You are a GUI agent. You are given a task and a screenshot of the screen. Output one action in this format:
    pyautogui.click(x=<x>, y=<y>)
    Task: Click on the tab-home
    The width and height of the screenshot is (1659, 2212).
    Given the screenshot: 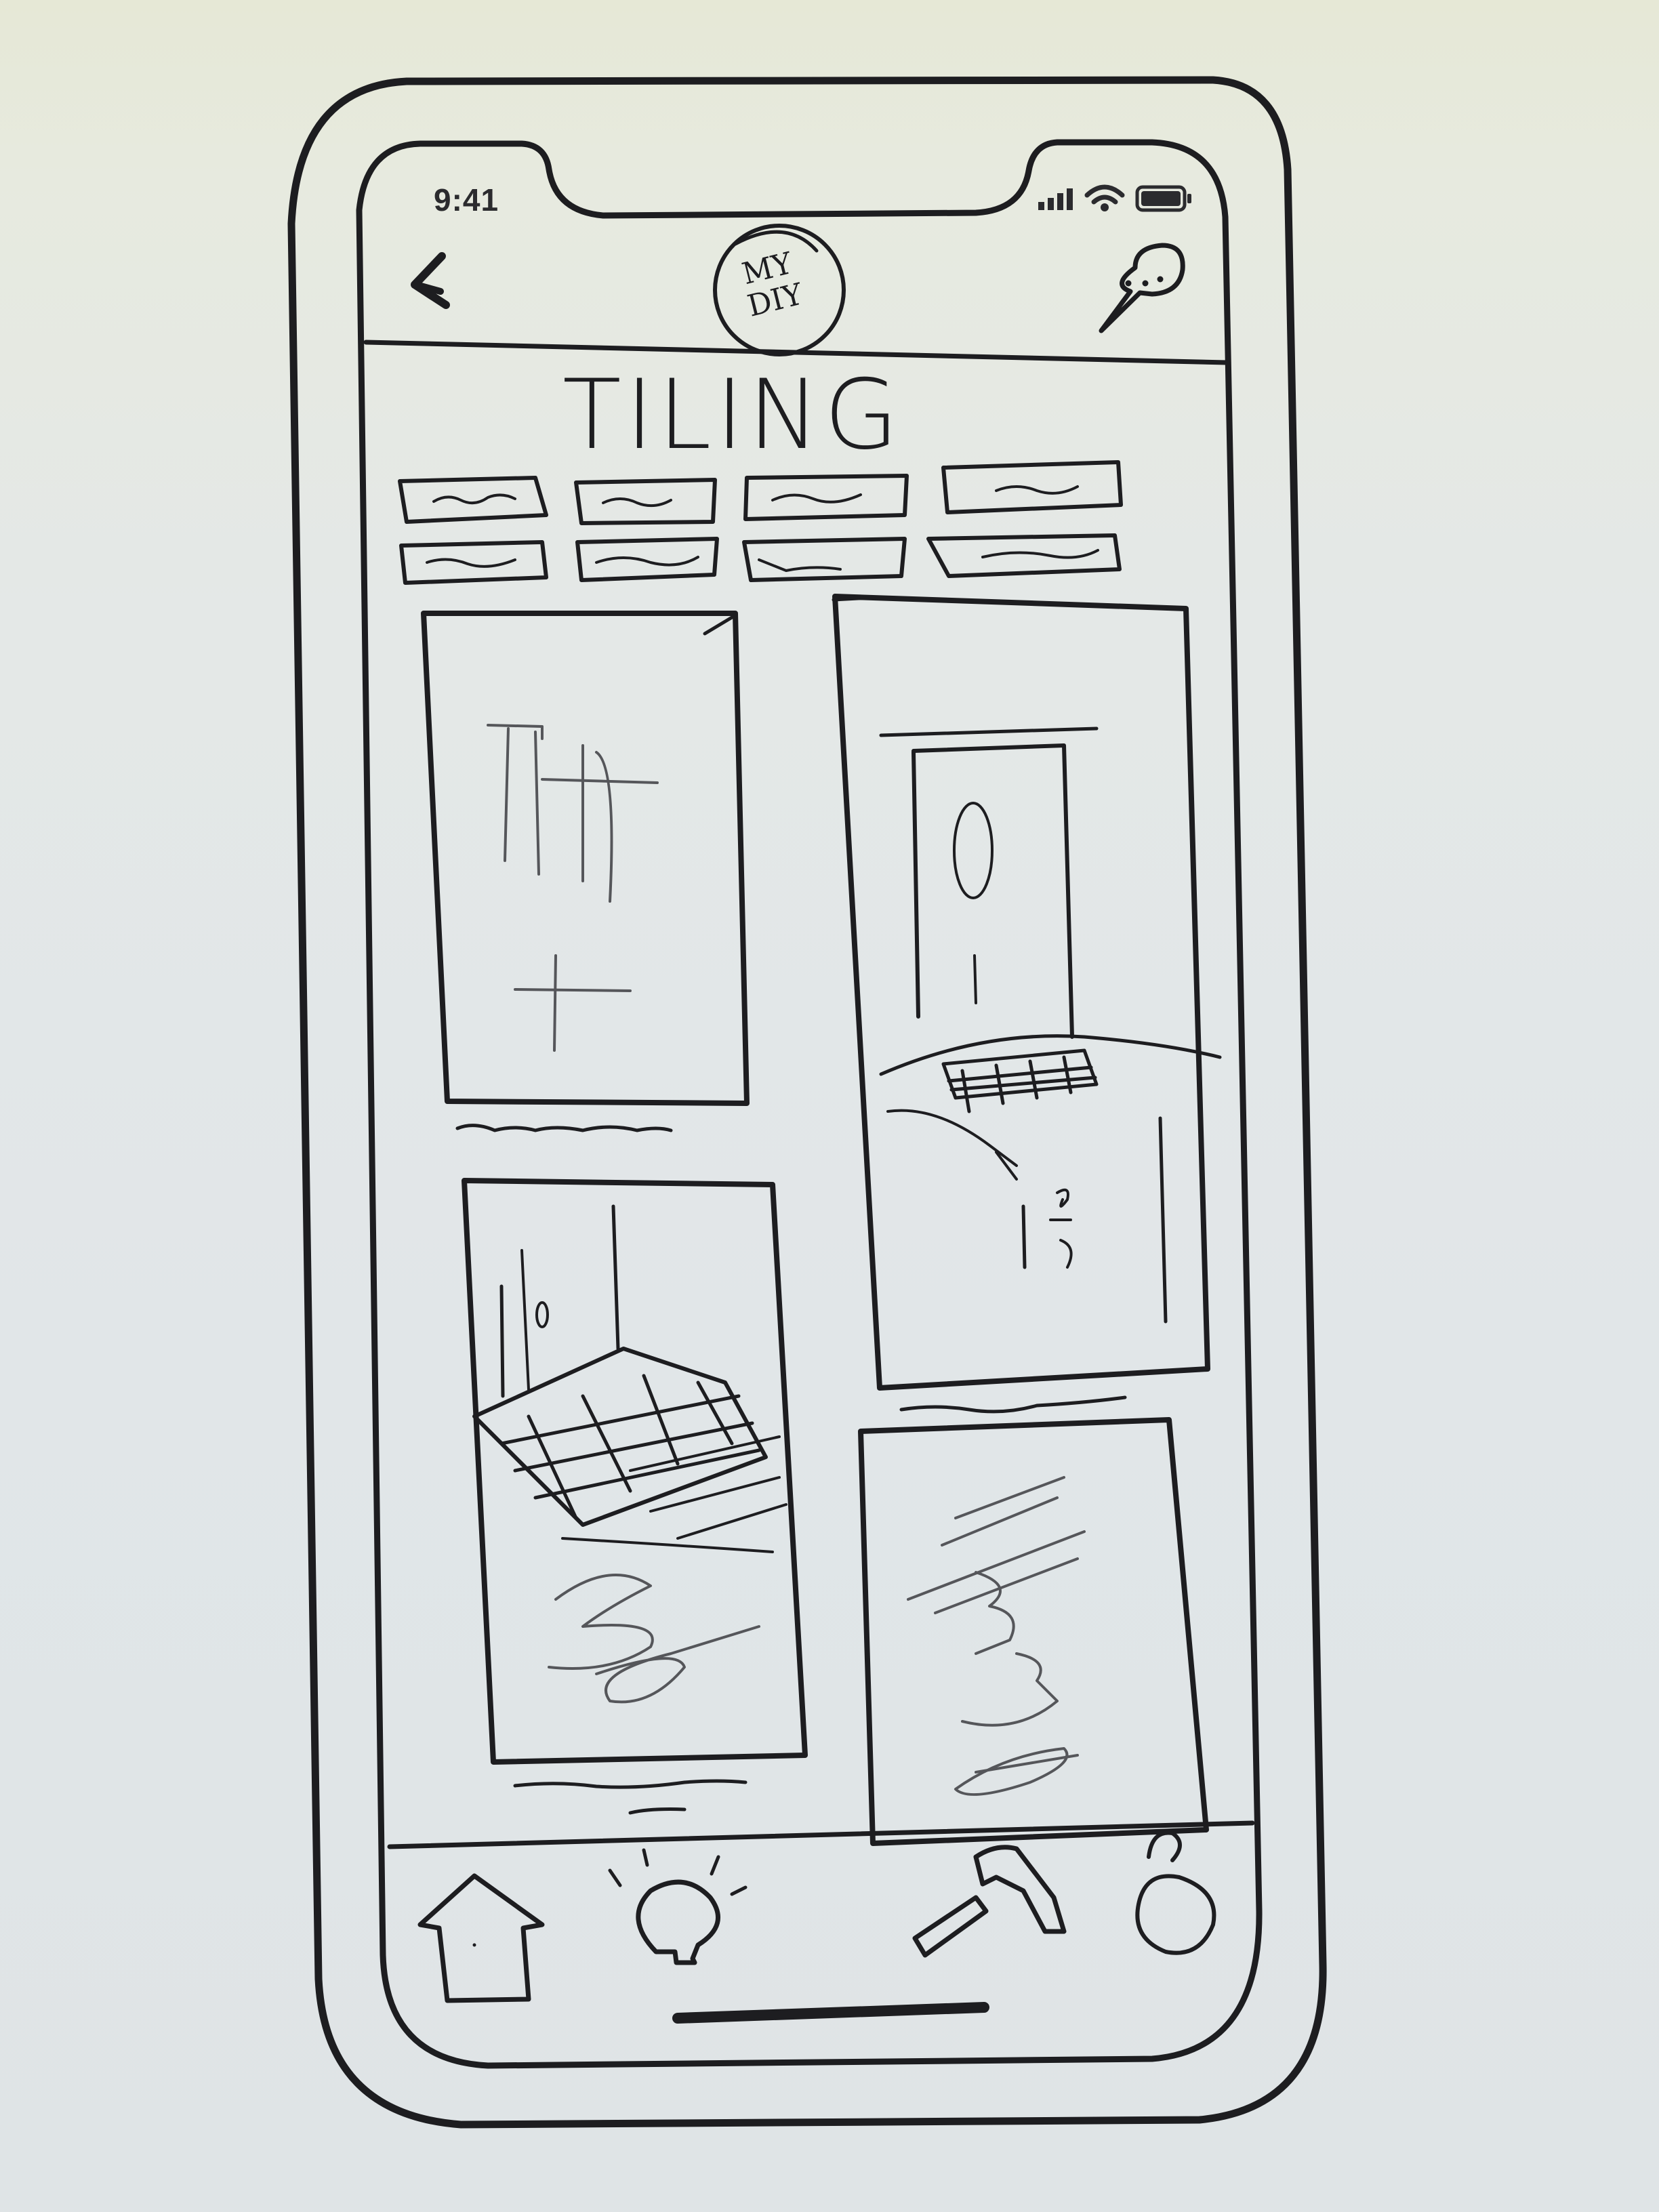 What is the action you would take?
    pyautogui.click(x=481, y=1938)
    